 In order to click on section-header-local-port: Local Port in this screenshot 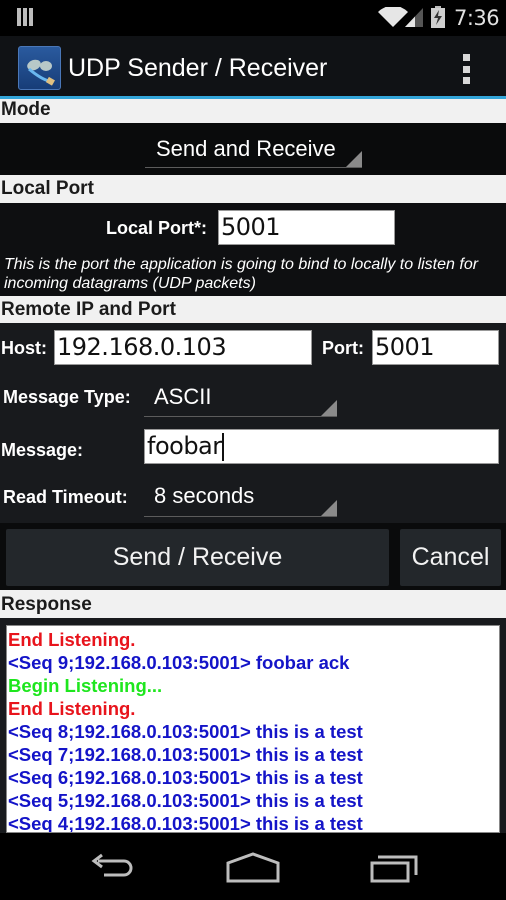, I will do `click(253, 189)`.